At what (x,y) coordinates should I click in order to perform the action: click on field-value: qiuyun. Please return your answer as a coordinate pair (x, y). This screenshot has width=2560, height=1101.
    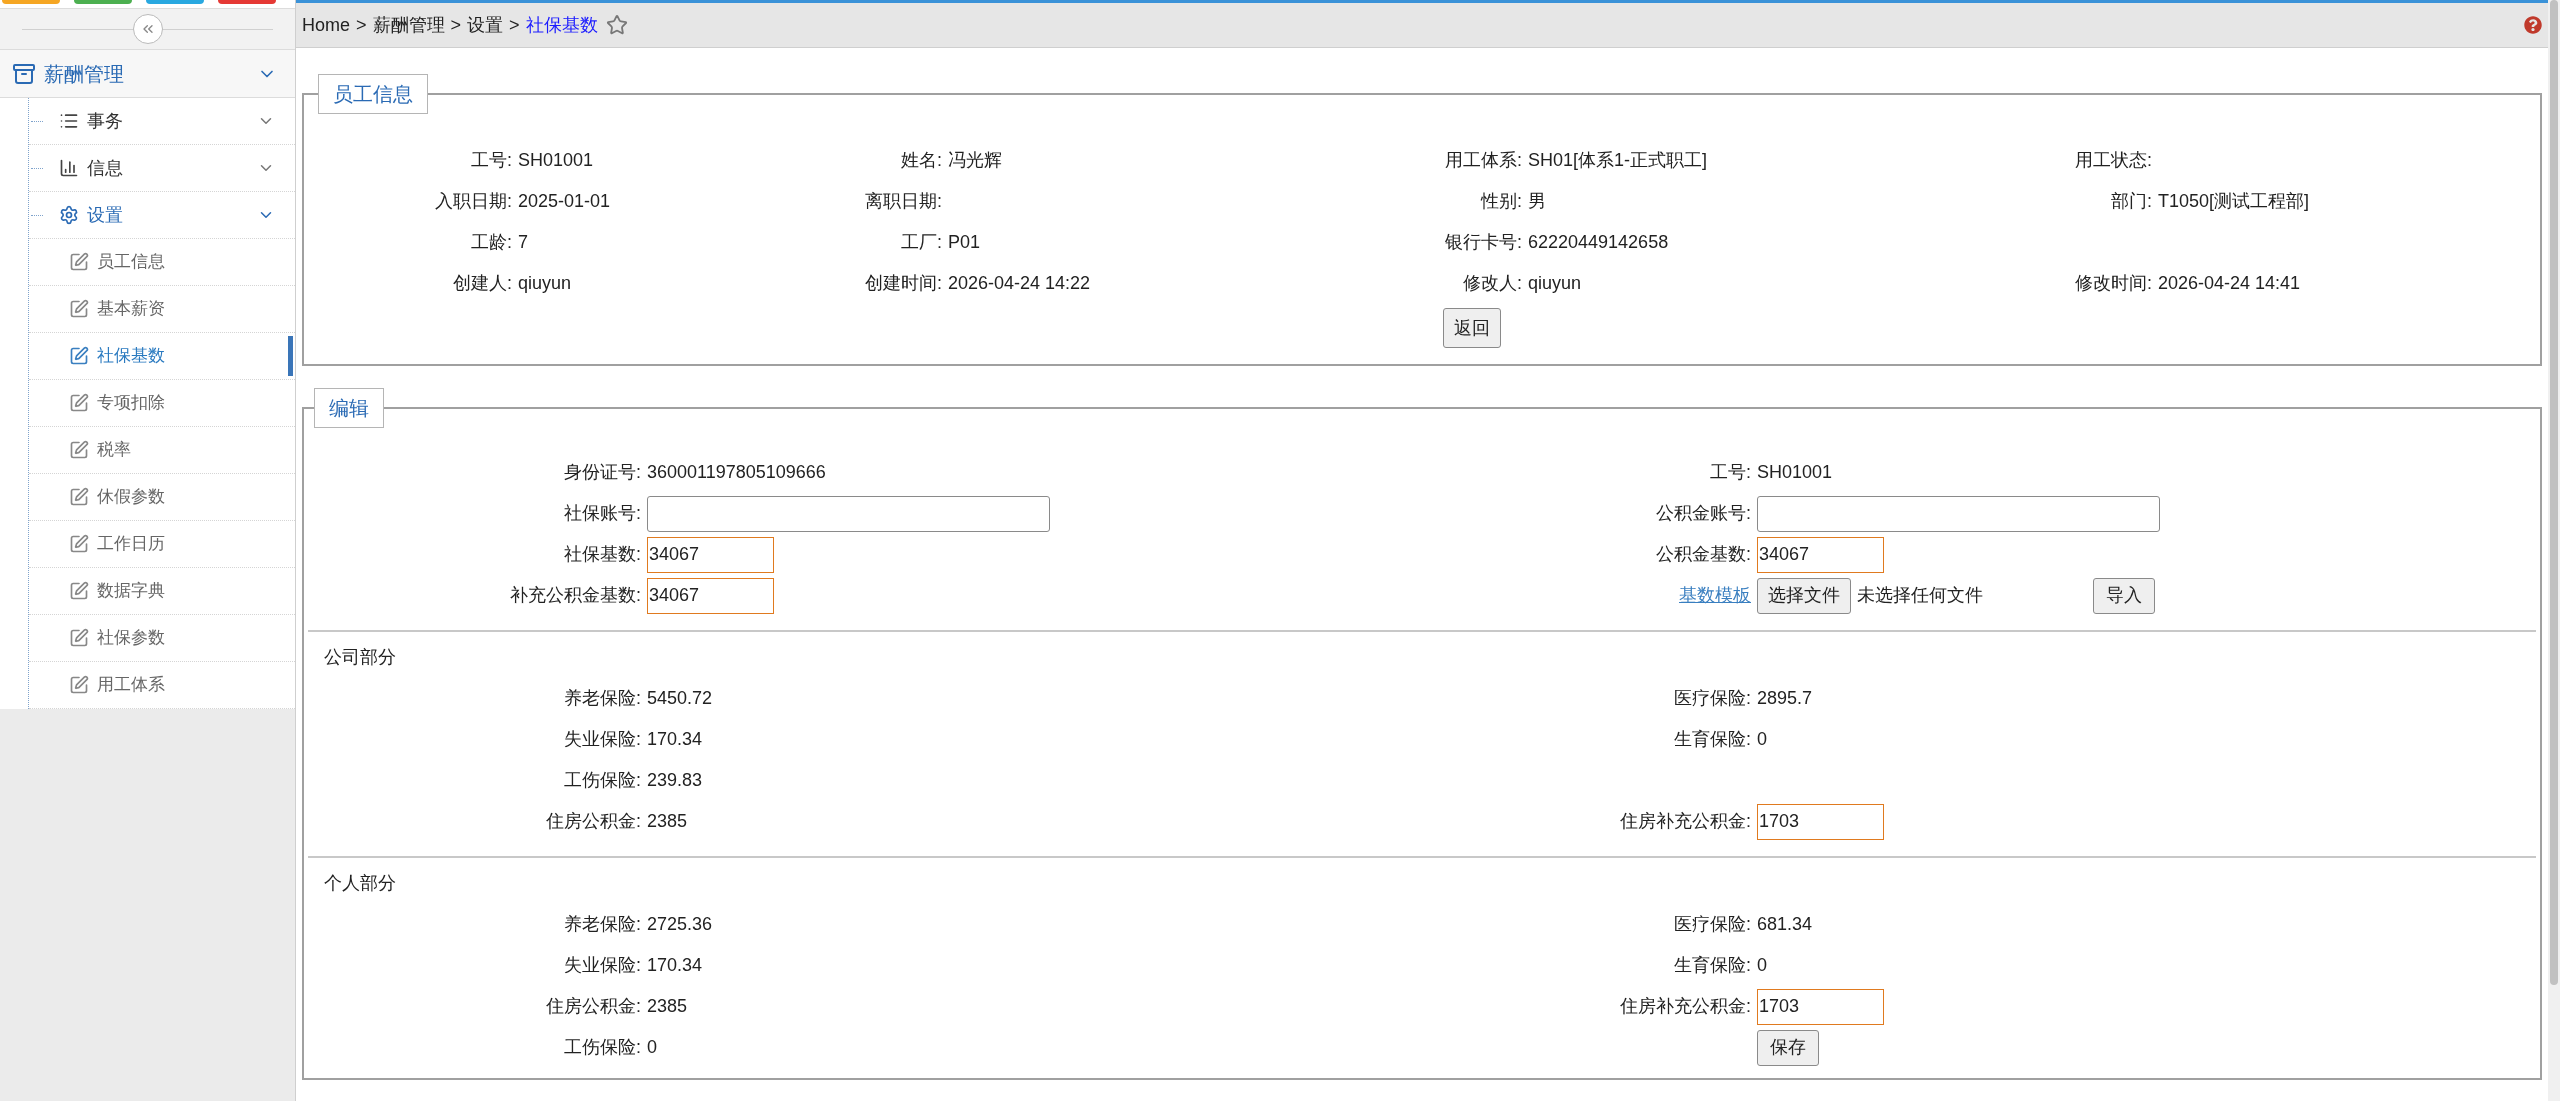
    Looking at the image, I should click on (1555, 283).